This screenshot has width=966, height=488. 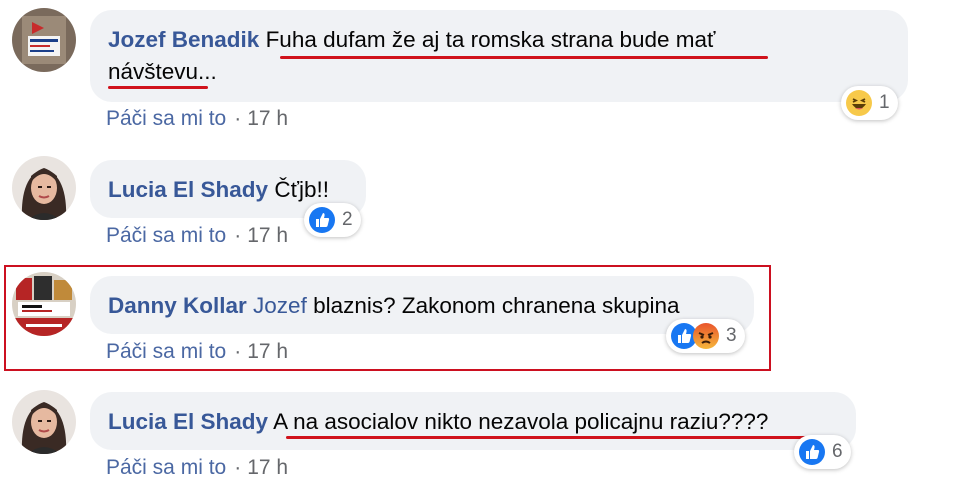 I want to click on comment-author: Jozef Benadik, so click(x=183, y=39).